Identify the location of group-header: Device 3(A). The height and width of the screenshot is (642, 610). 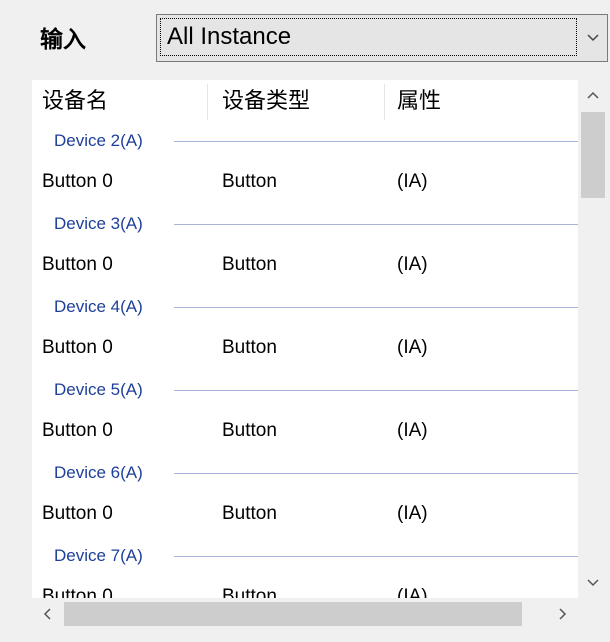
(305, 224).